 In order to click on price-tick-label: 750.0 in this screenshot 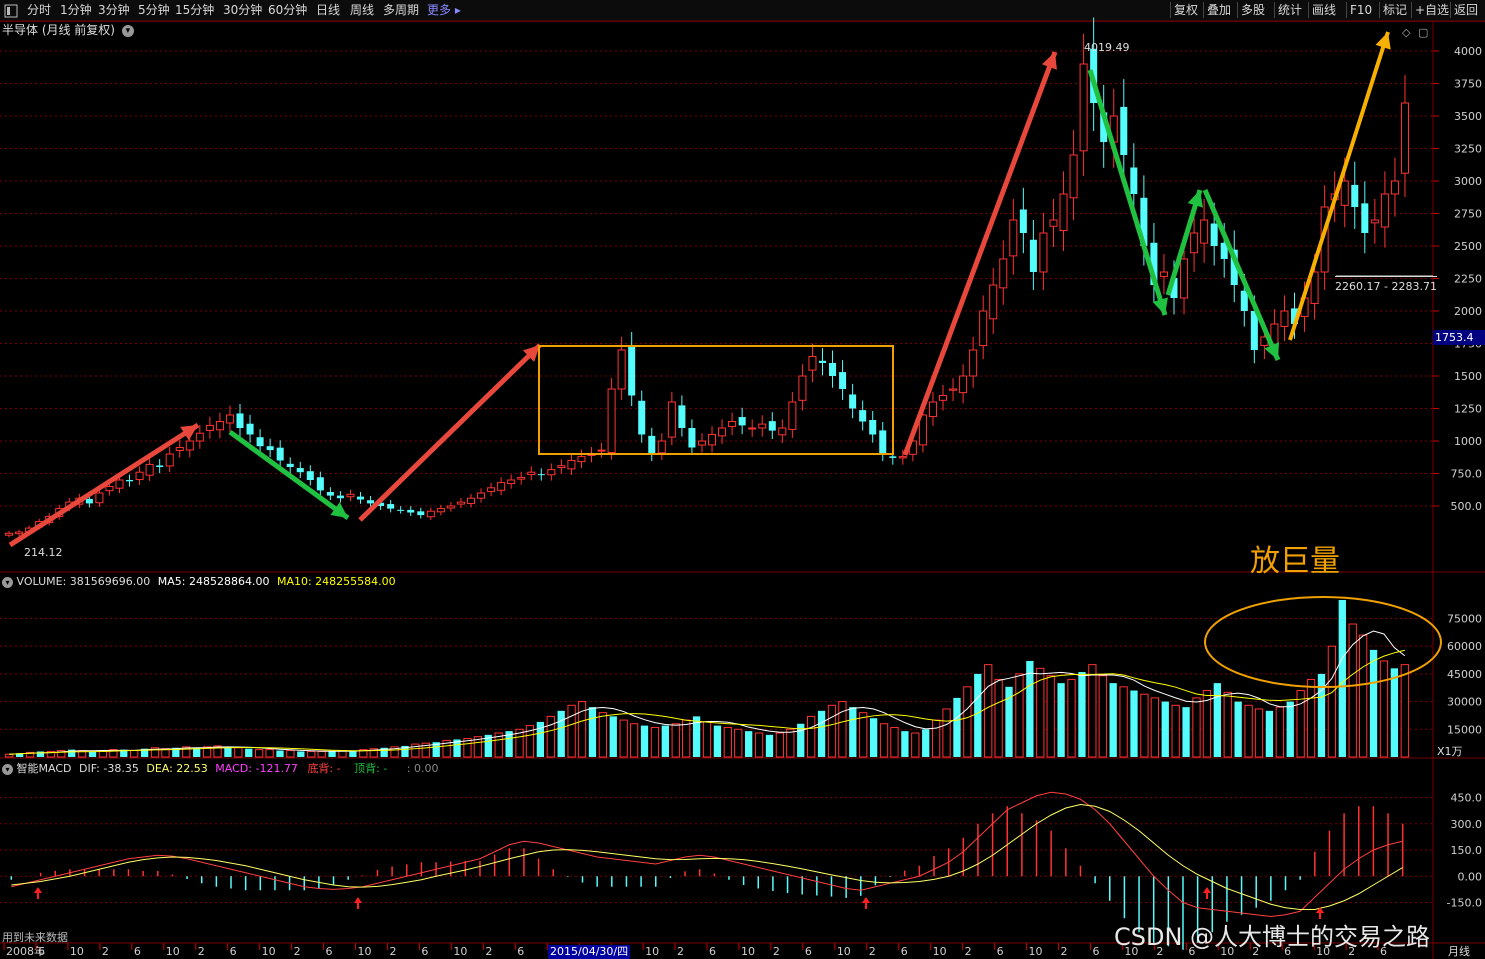, I will do `click(1467, 474)`.